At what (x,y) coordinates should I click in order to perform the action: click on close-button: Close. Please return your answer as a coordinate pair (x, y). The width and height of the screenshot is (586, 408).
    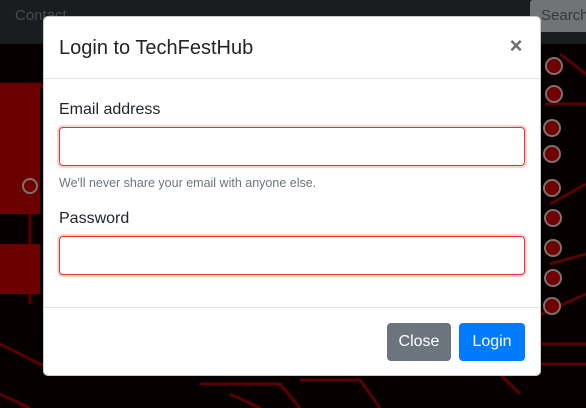
    Looking at the image, I should click on (419, 342).